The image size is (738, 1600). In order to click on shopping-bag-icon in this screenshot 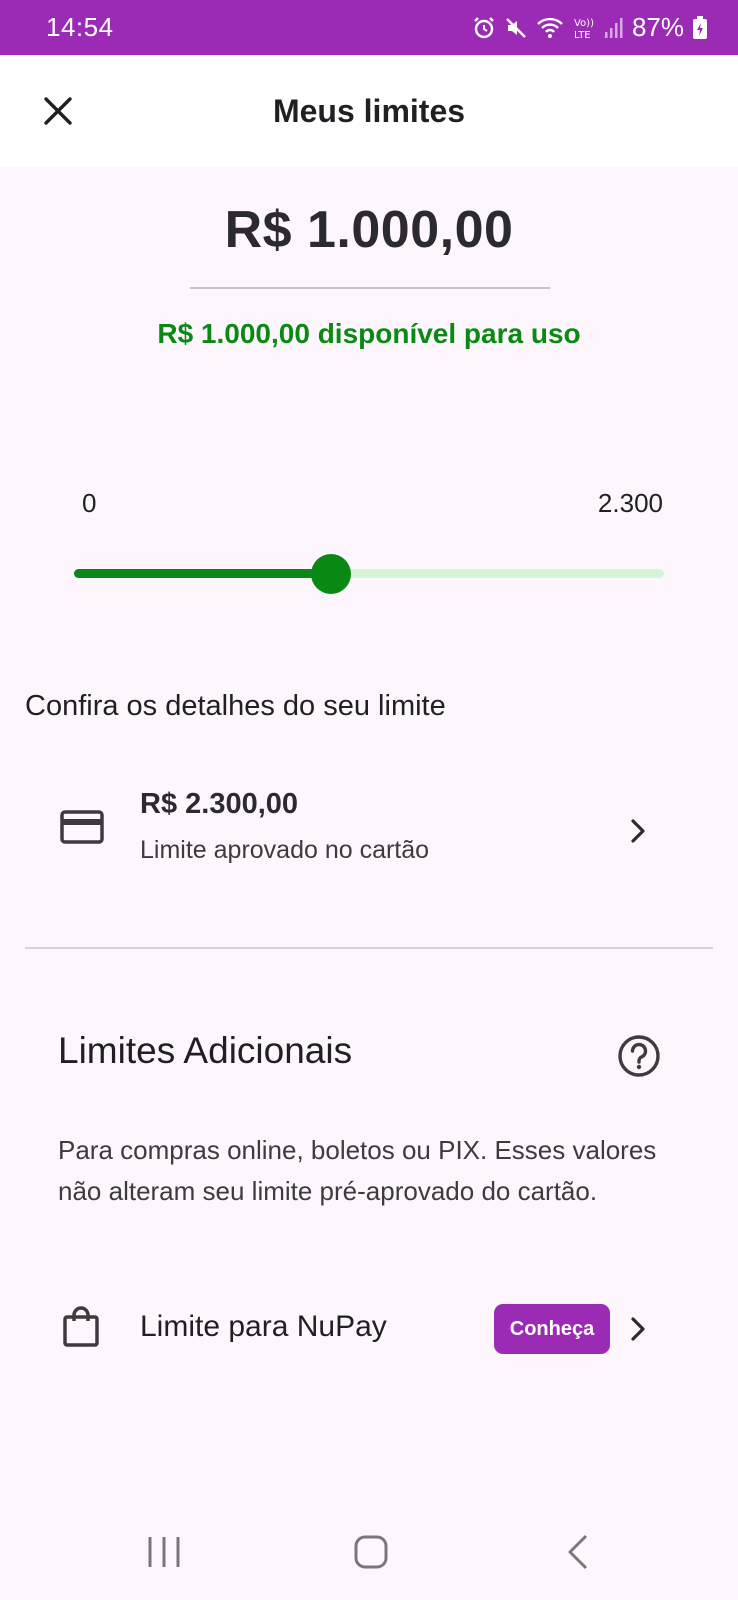, I will do `click(81, 1329)`.